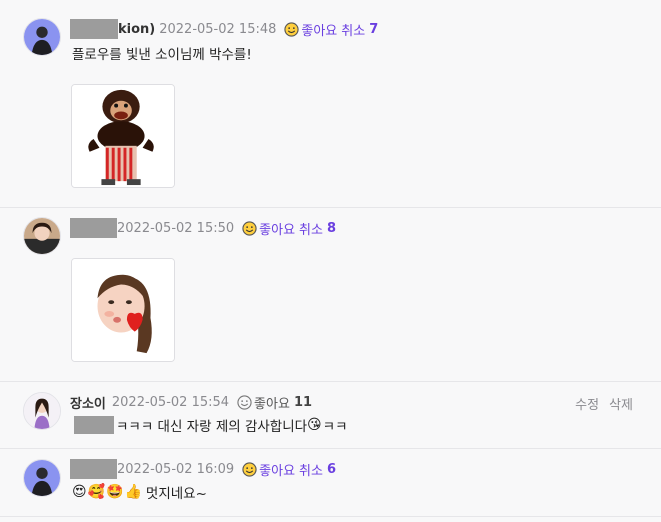 The width and height of the screenshot is (661, 522). I want to click on like-control: 좋아요 취소 8, so click(289, 228).